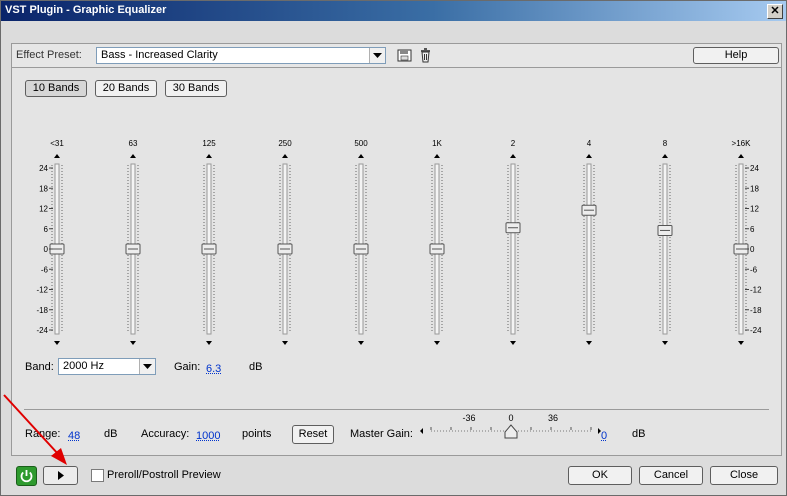 This screenshot has width=787, height=496. What do you see at coordinates (437, 143) in the screenshot?
I see `band-frequency-label: 1K` at bounding box center [437, 143].